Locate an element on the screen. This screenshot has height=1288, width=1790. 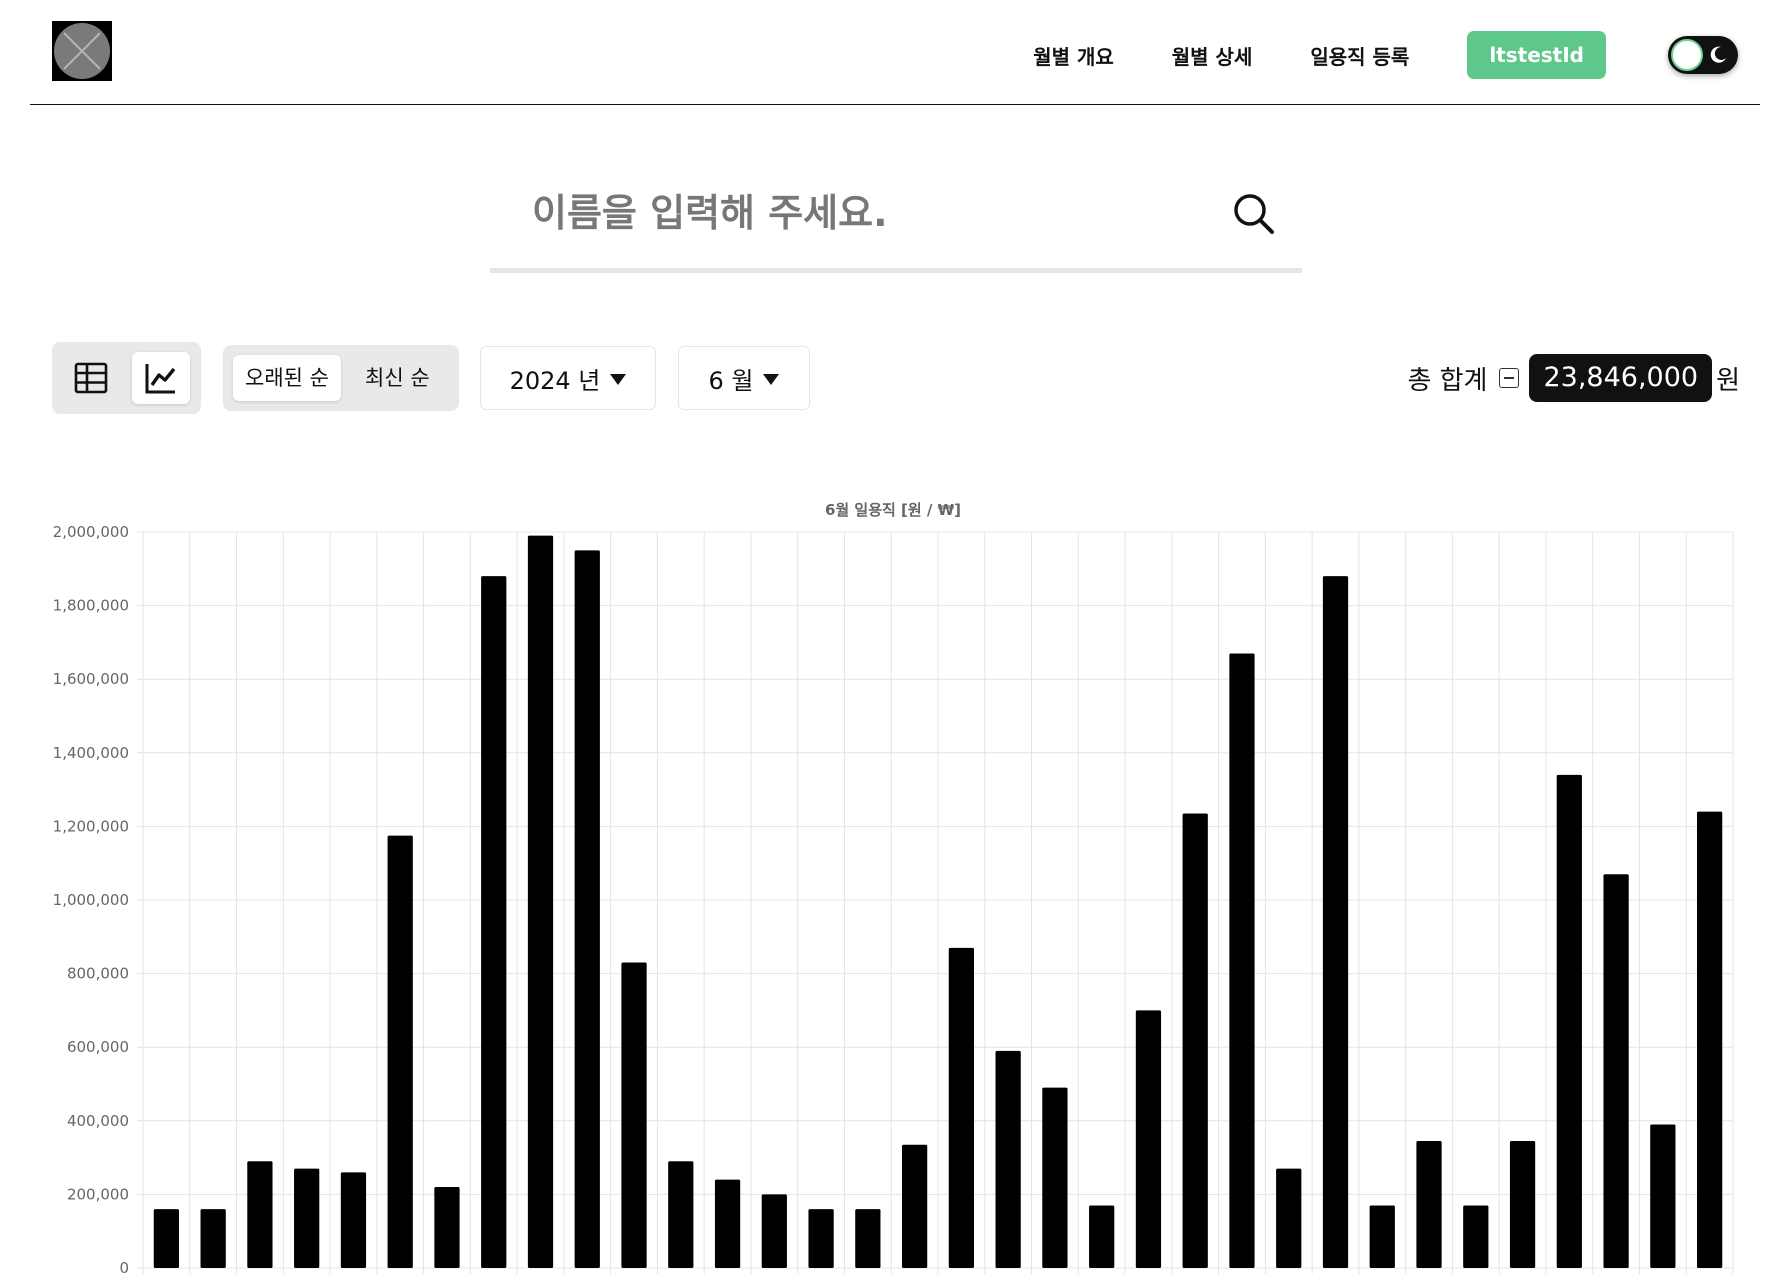
dark-mode-toggle is located at coordinates (1703, 55).